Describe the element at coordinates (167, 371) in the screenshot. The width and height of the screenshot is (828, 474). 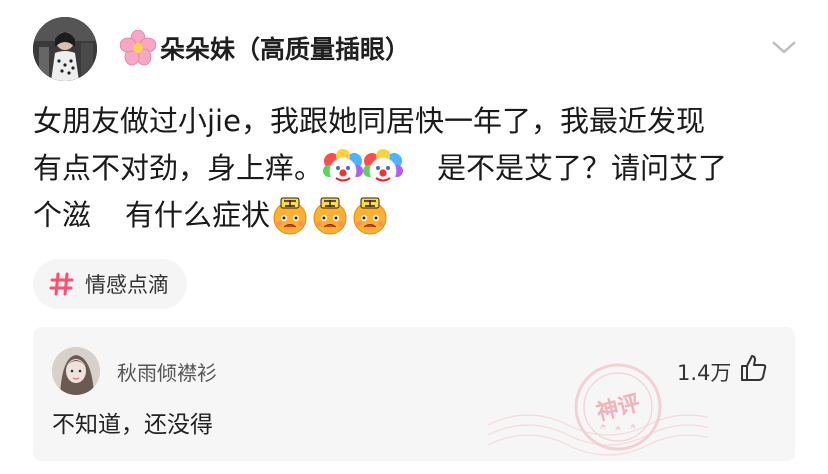
I see `commenter-name: 秋雨倾襟衫` at that location.